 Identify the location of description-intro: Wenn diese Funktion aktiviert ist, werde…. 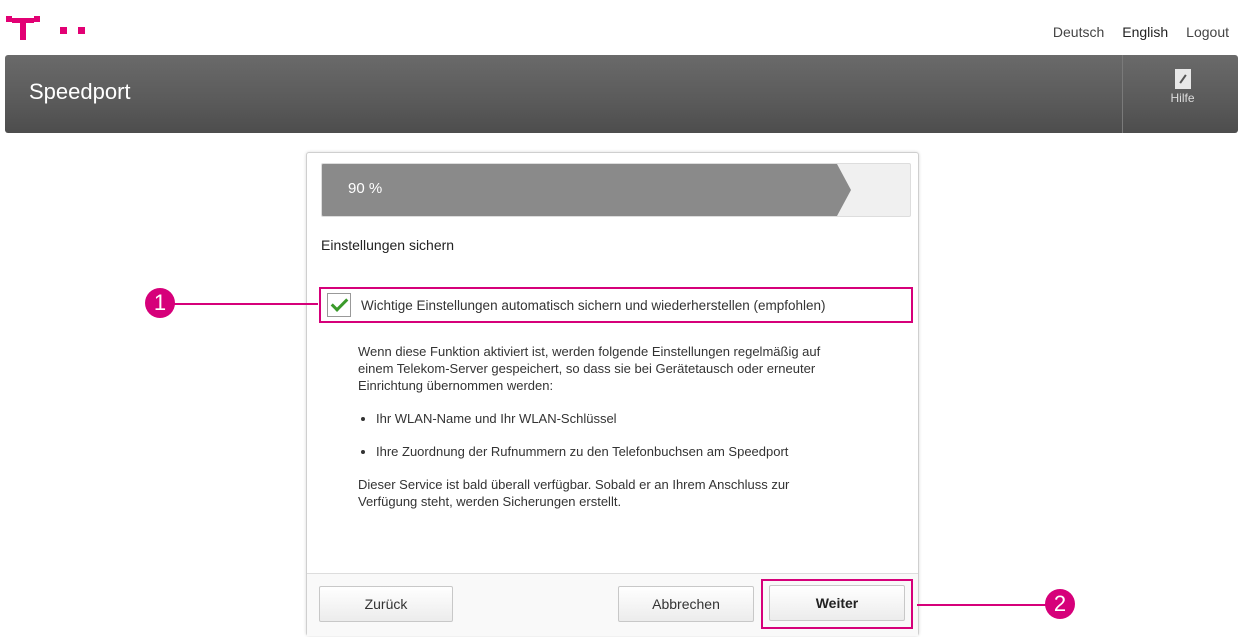
(589, 368).